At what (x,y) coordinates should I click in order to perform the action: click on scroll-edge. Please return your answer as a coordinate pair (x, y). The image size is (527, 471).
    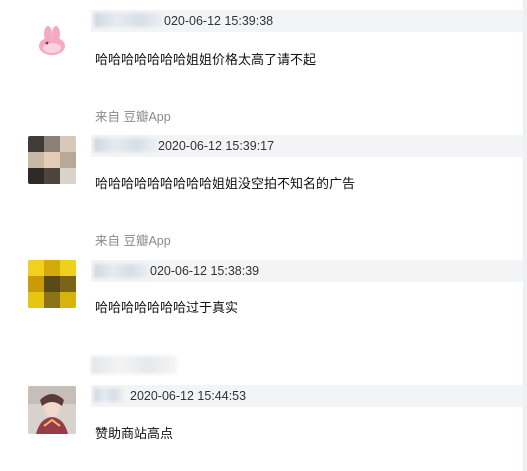
    Looking at the image, I should click on (525, 235).